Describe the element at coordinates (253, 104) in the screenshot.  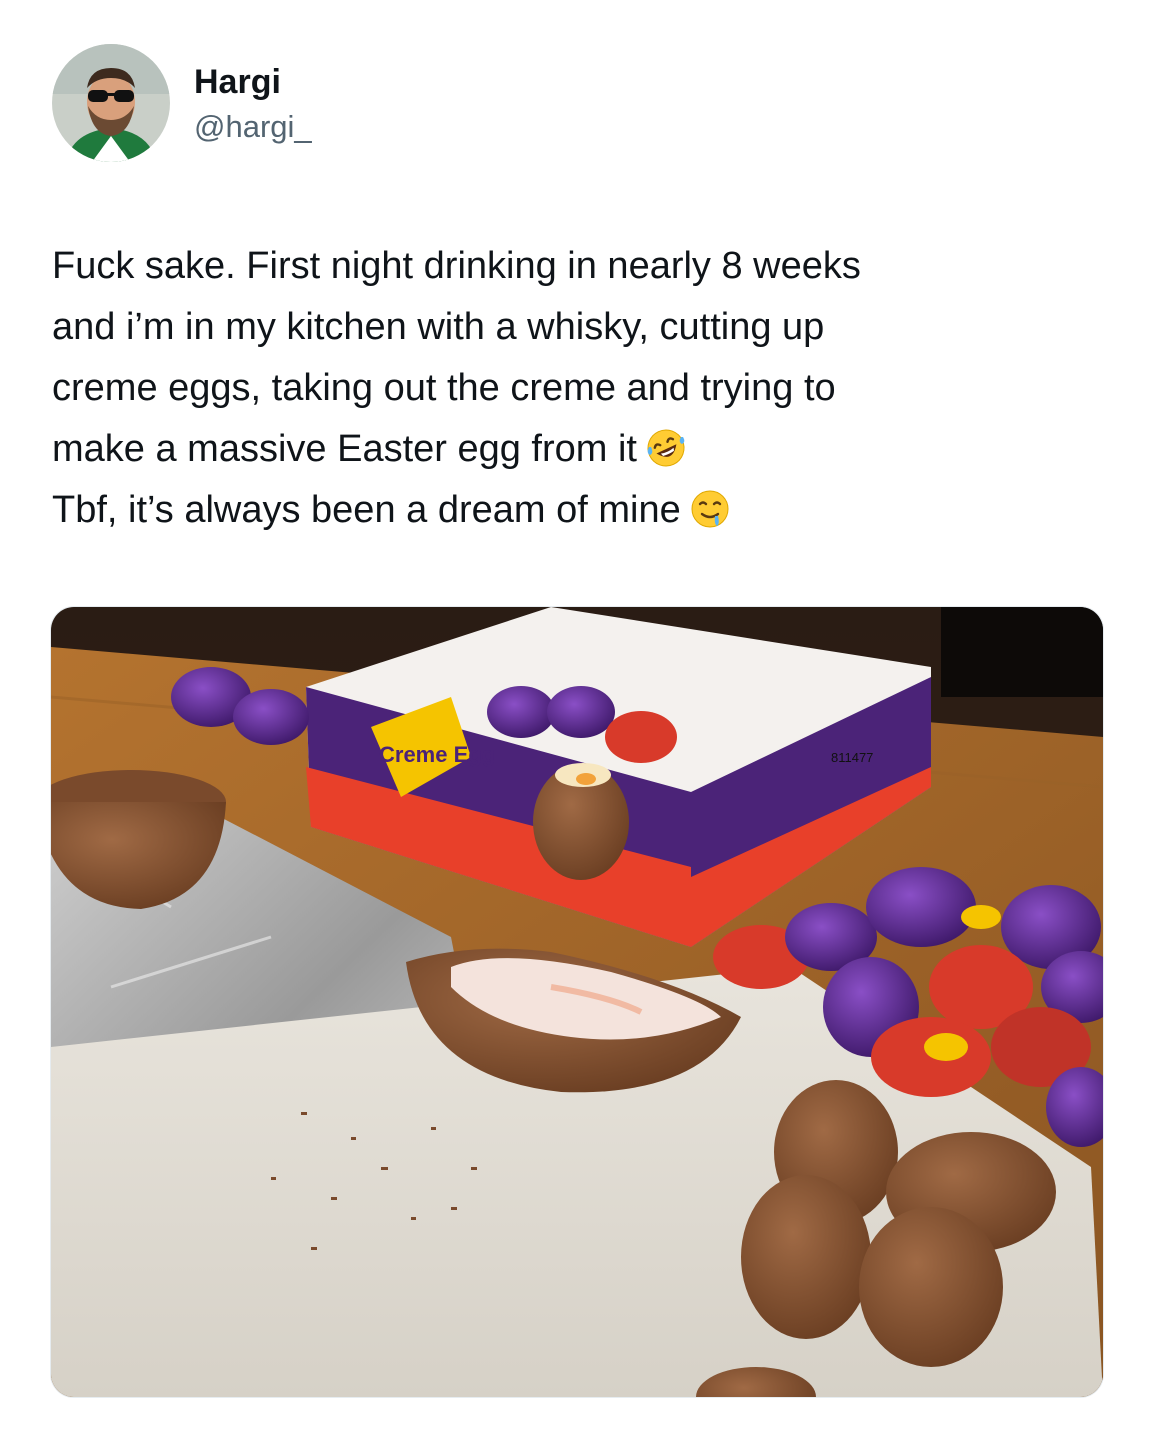
I see `tweet-author: Hargi @hargi_` at that location.